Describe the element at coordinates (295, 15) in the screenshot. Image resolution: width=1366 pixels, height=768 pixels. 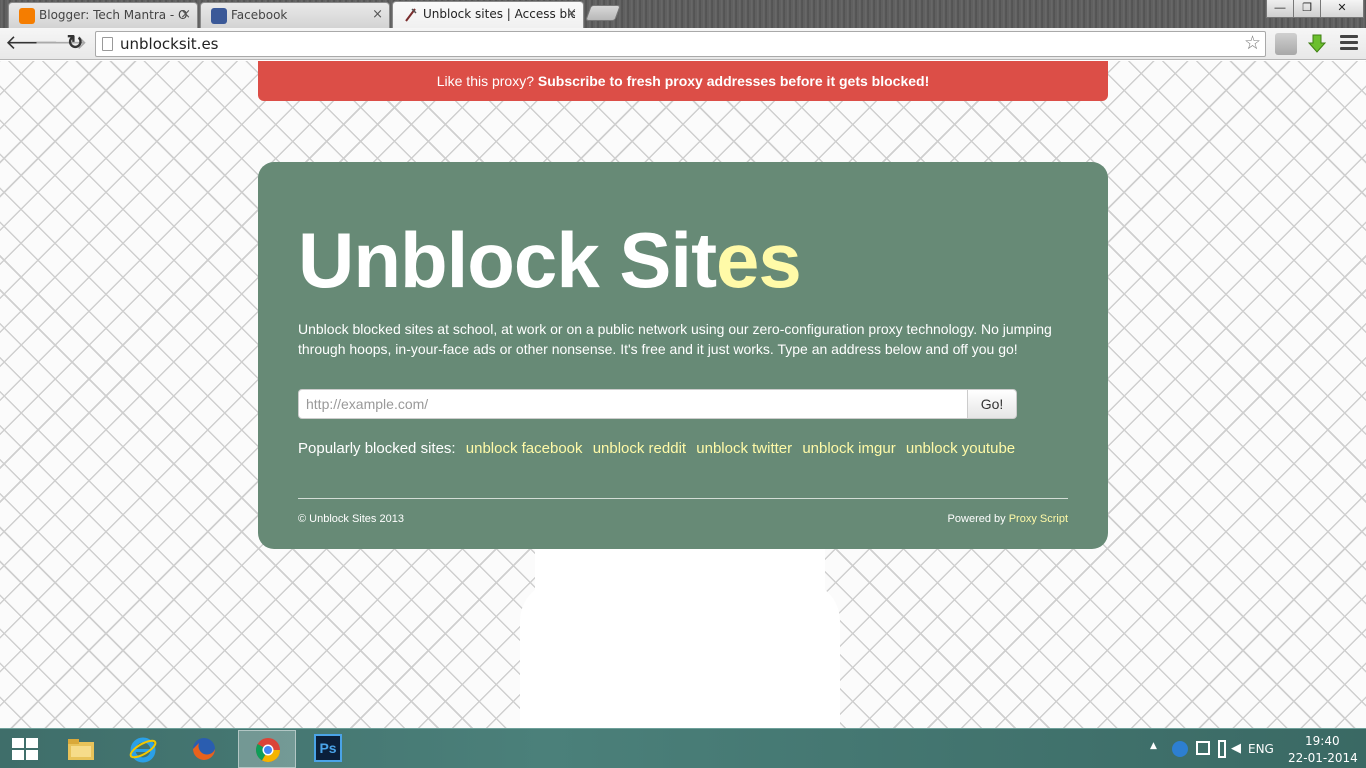
I see `tab-facebook: Facebook ×` at that location.